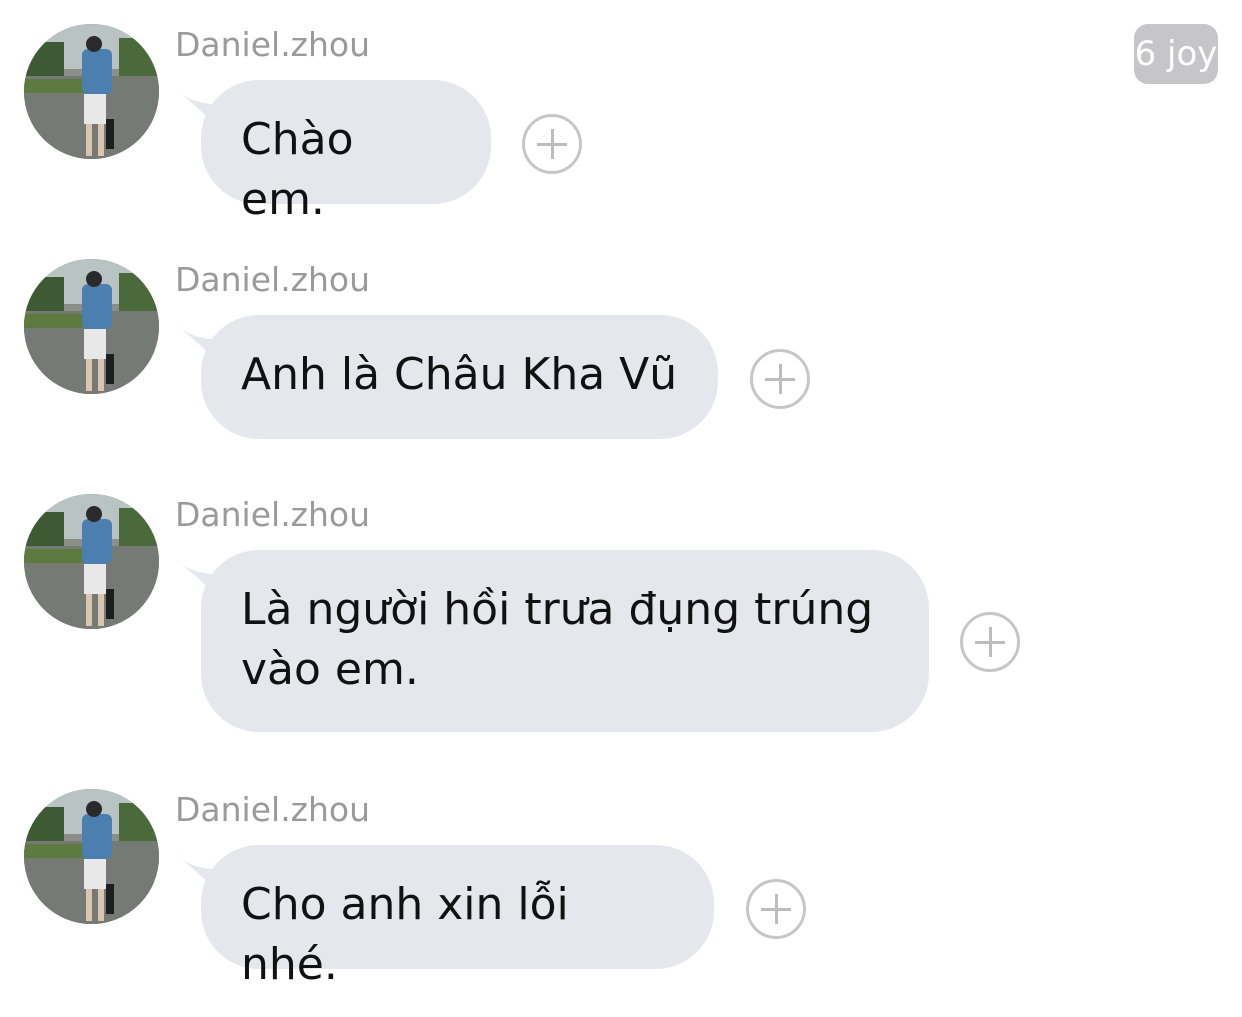 Image resolution: width=1242 pixels, height=1017 pixels. What do you see at coordinates (297, 169) in the screenshot?
I see `message-text: Chào em.` at bounding box center [297, 169].